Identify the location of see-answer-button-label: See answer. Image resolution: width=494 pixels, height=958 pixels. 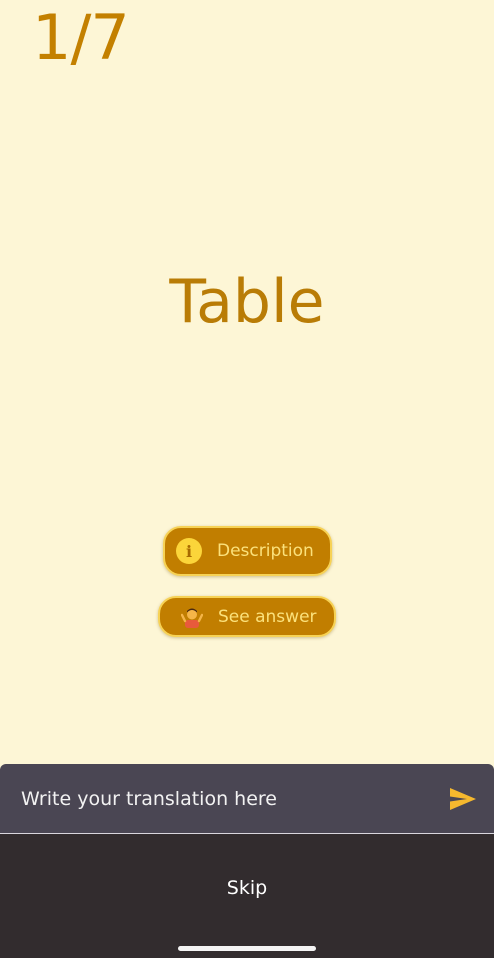
(267, 616).